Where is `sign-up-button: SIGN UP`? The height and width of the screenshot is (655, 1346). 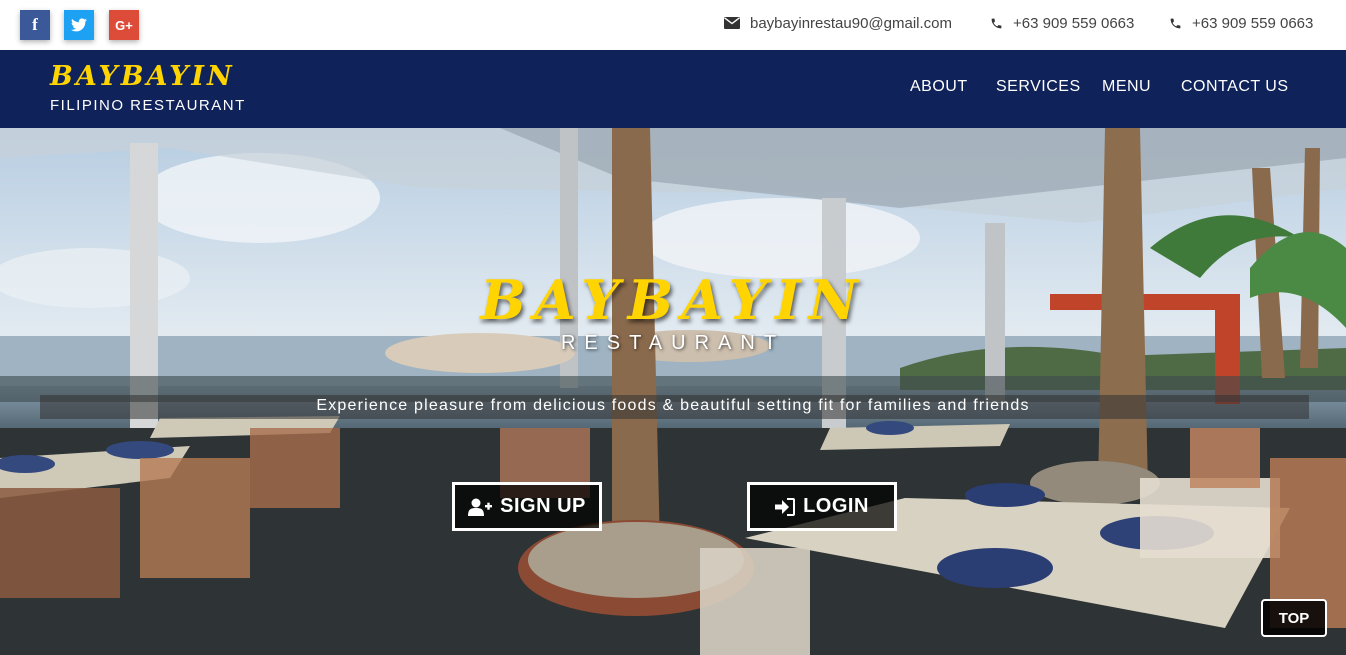
sign-up-button: SIGN UP is located at coordinates (527, 506).